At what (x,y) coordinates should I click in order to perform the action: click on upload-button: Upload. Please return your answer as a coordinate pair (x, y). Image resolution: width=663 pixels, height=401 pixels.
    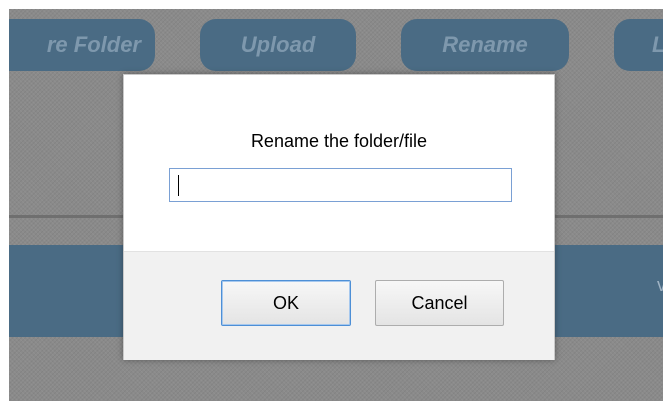
    Looking at the image, I should click on (278, 45).